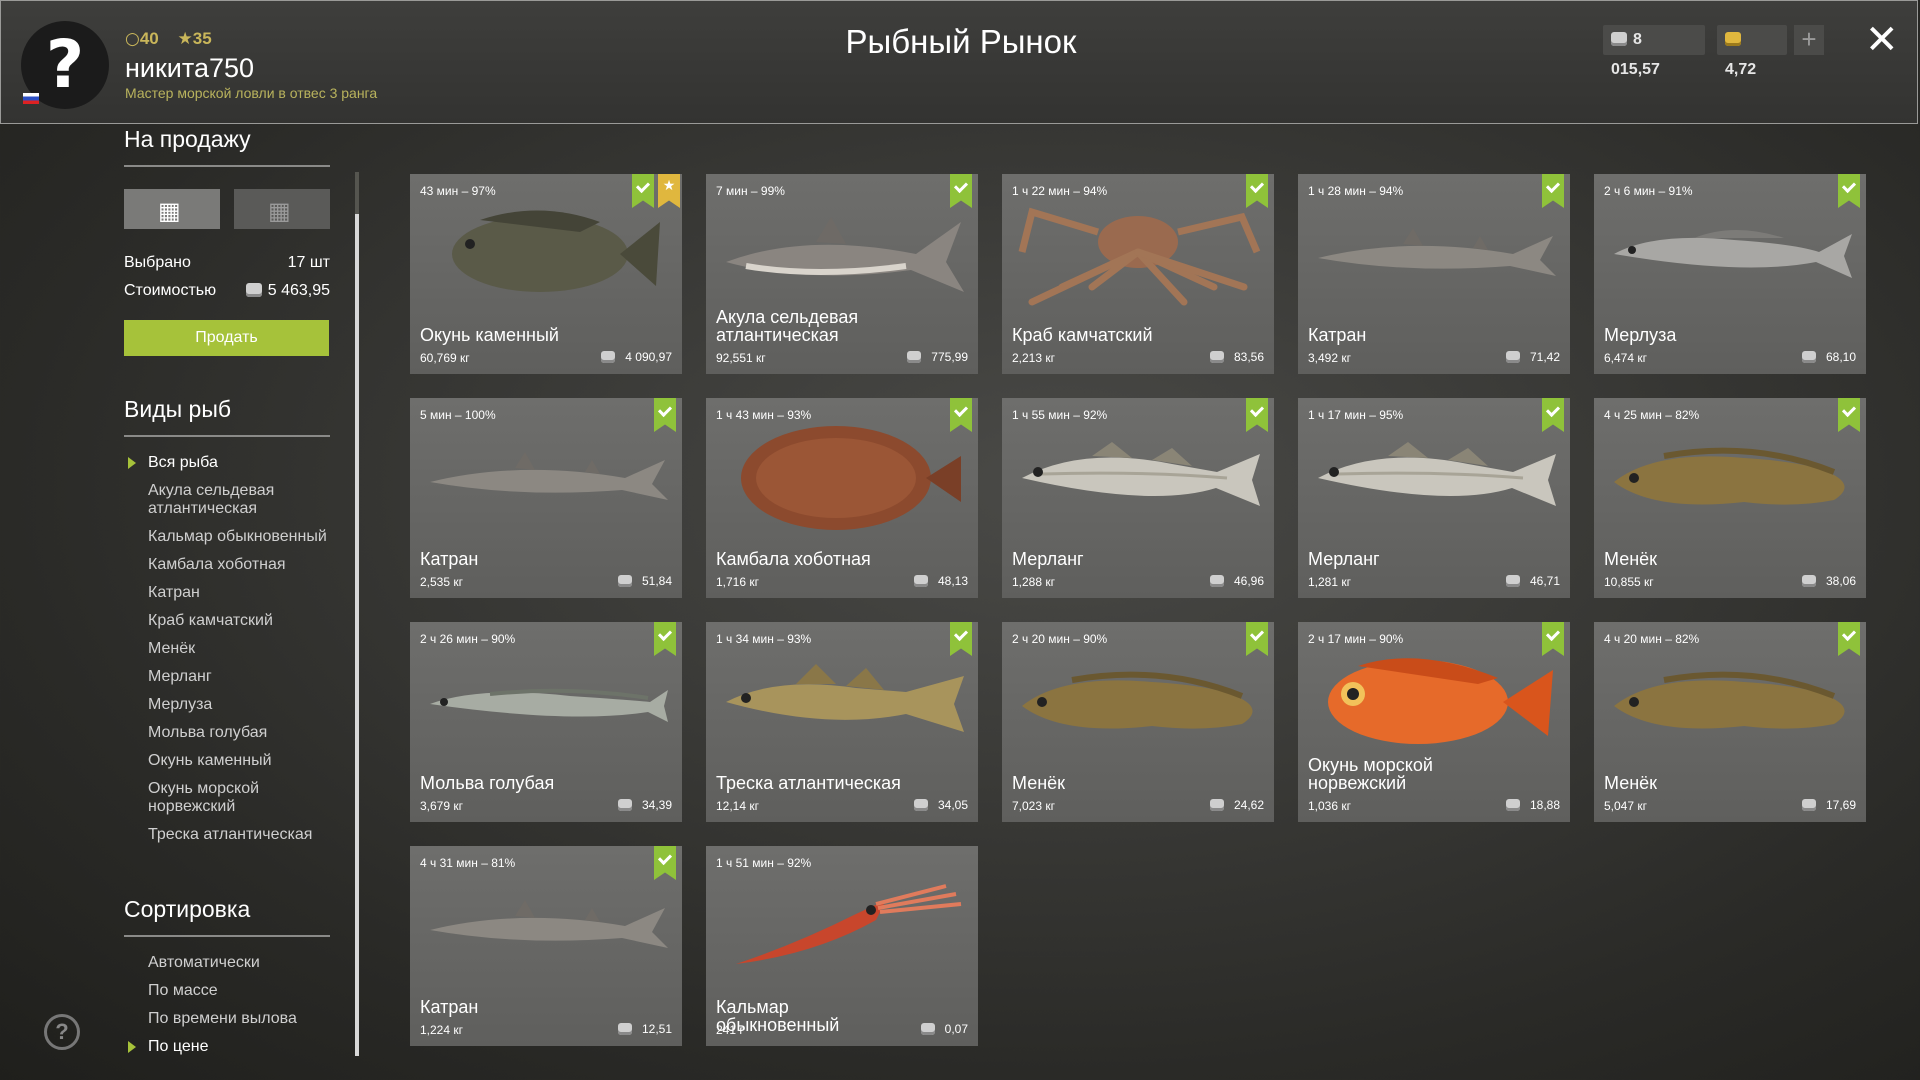 This screenshot has height=1080, width=1920. Describe the element at coordinates (1840, 357) in the screenshot. I see `price-value: 68,10` at that location.